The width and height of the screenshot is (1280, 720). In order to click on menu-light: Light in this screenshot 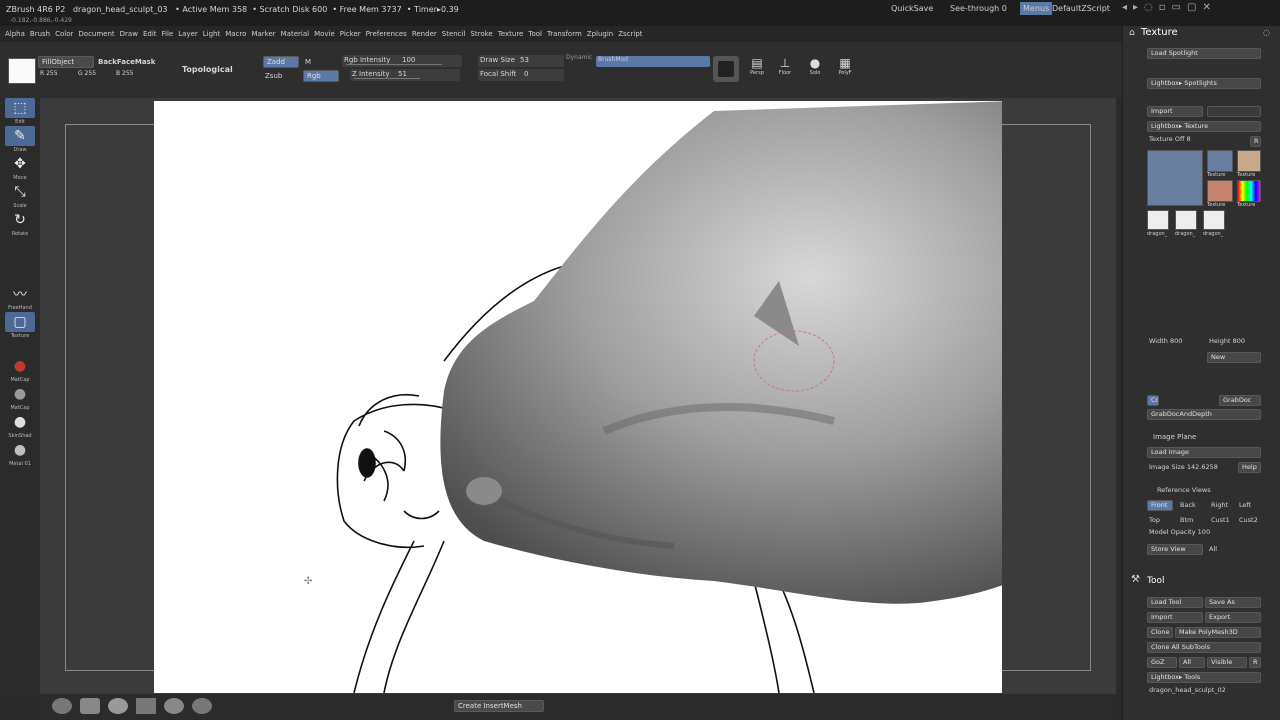, I will do `click(211, 34)`.